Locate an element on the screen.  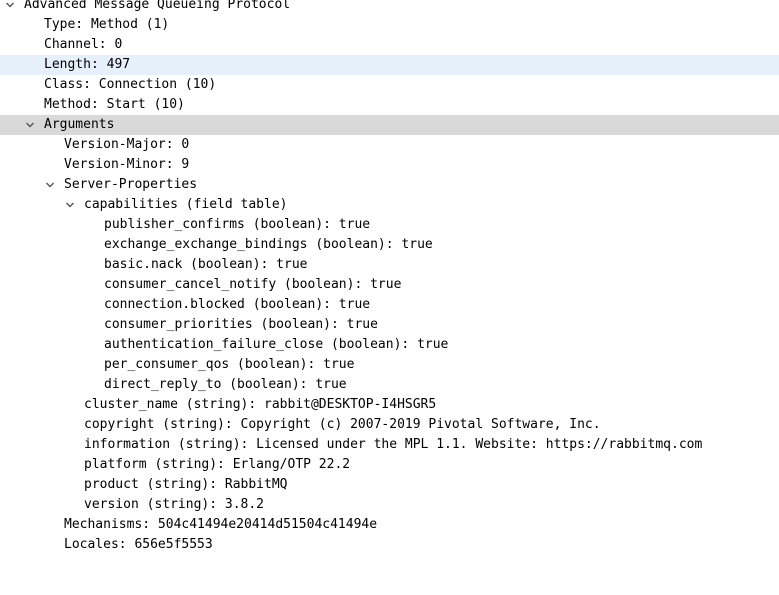
tree-row-capability: basic.nack (boolean): true is located at coordinates (389, 265).